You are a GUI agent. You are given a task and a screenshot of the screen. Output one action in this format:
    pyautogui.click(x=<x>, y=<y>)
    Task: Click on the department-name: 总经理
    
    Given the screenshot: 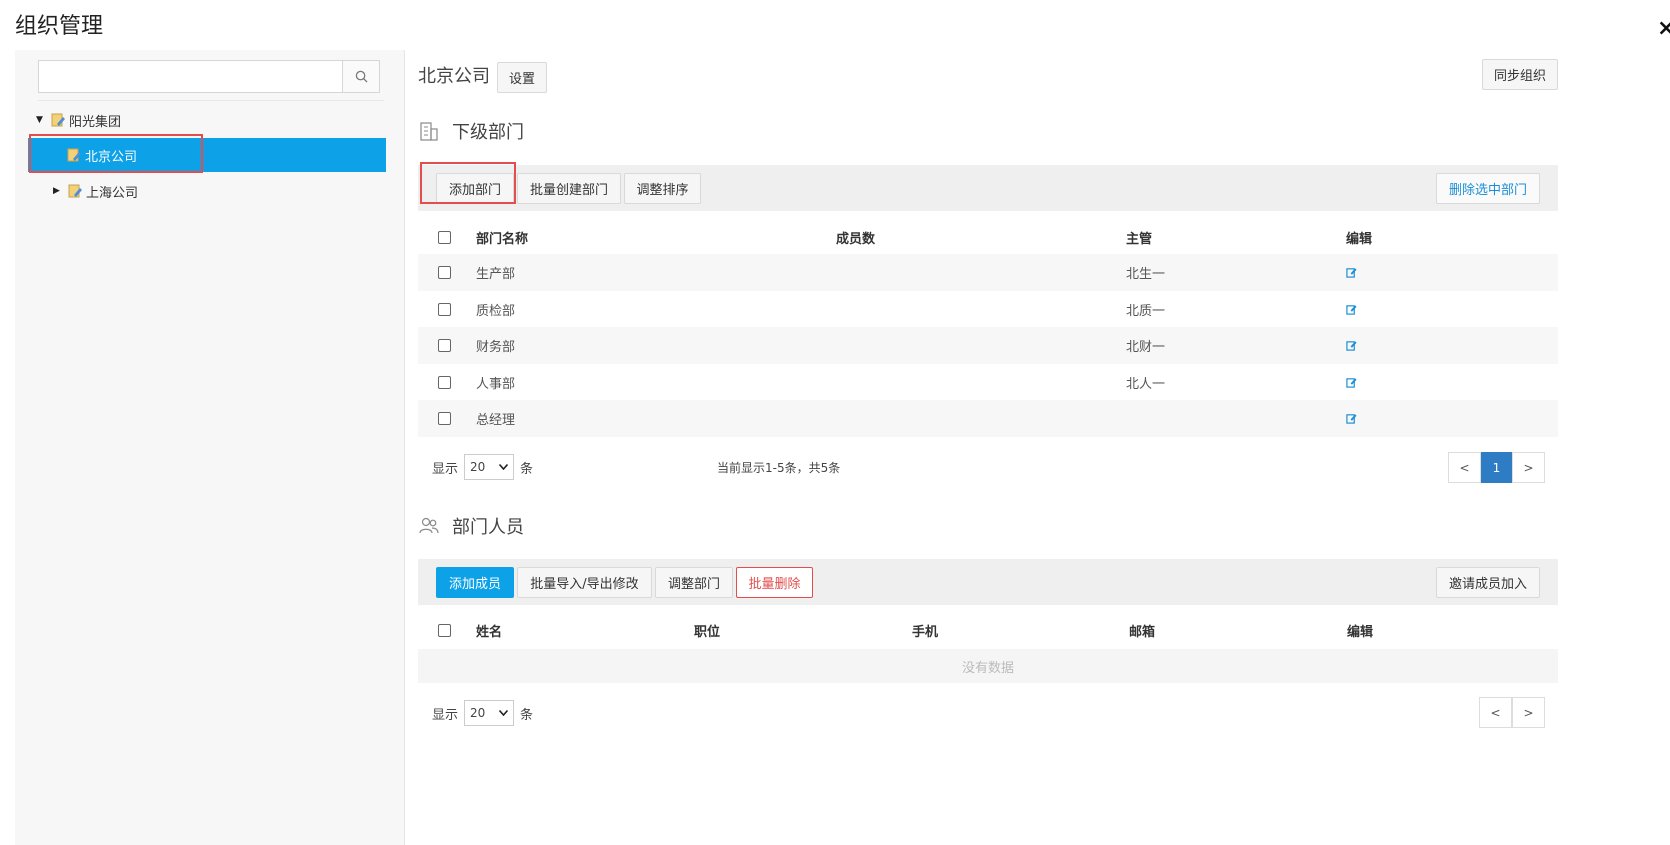 What is the action you would take?
    pyautogui.click(x=496, y=420)
    